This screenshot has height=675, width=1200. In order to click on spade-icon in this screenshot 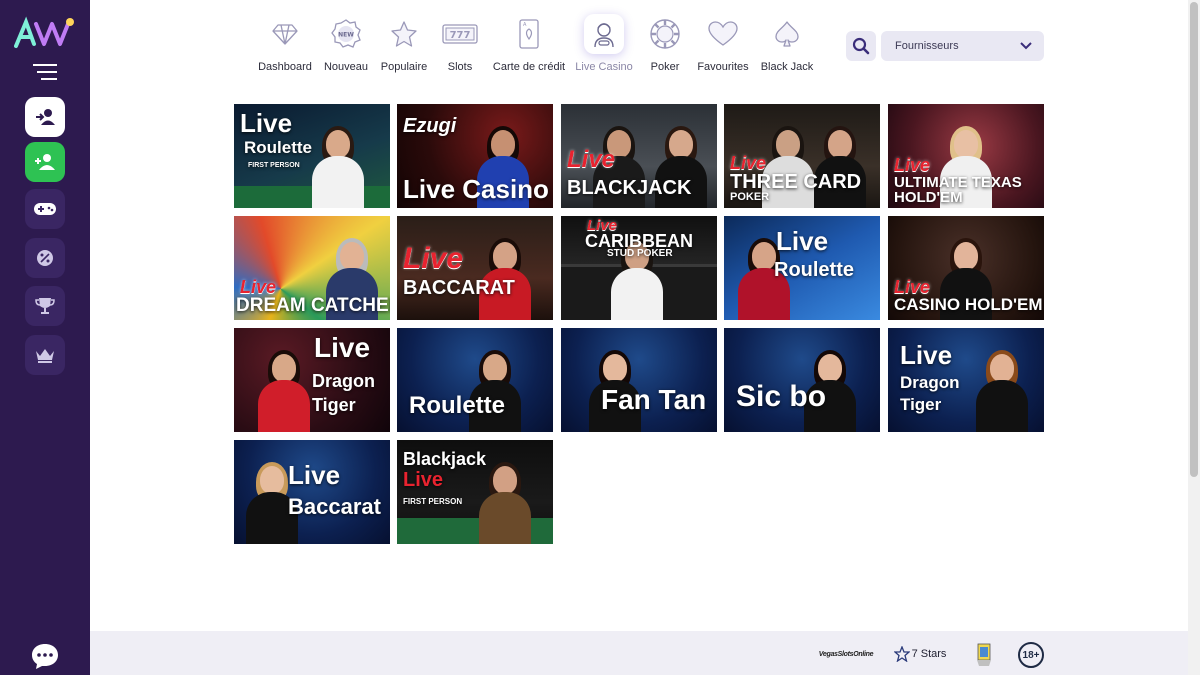, I will do `click(787, 34)`.